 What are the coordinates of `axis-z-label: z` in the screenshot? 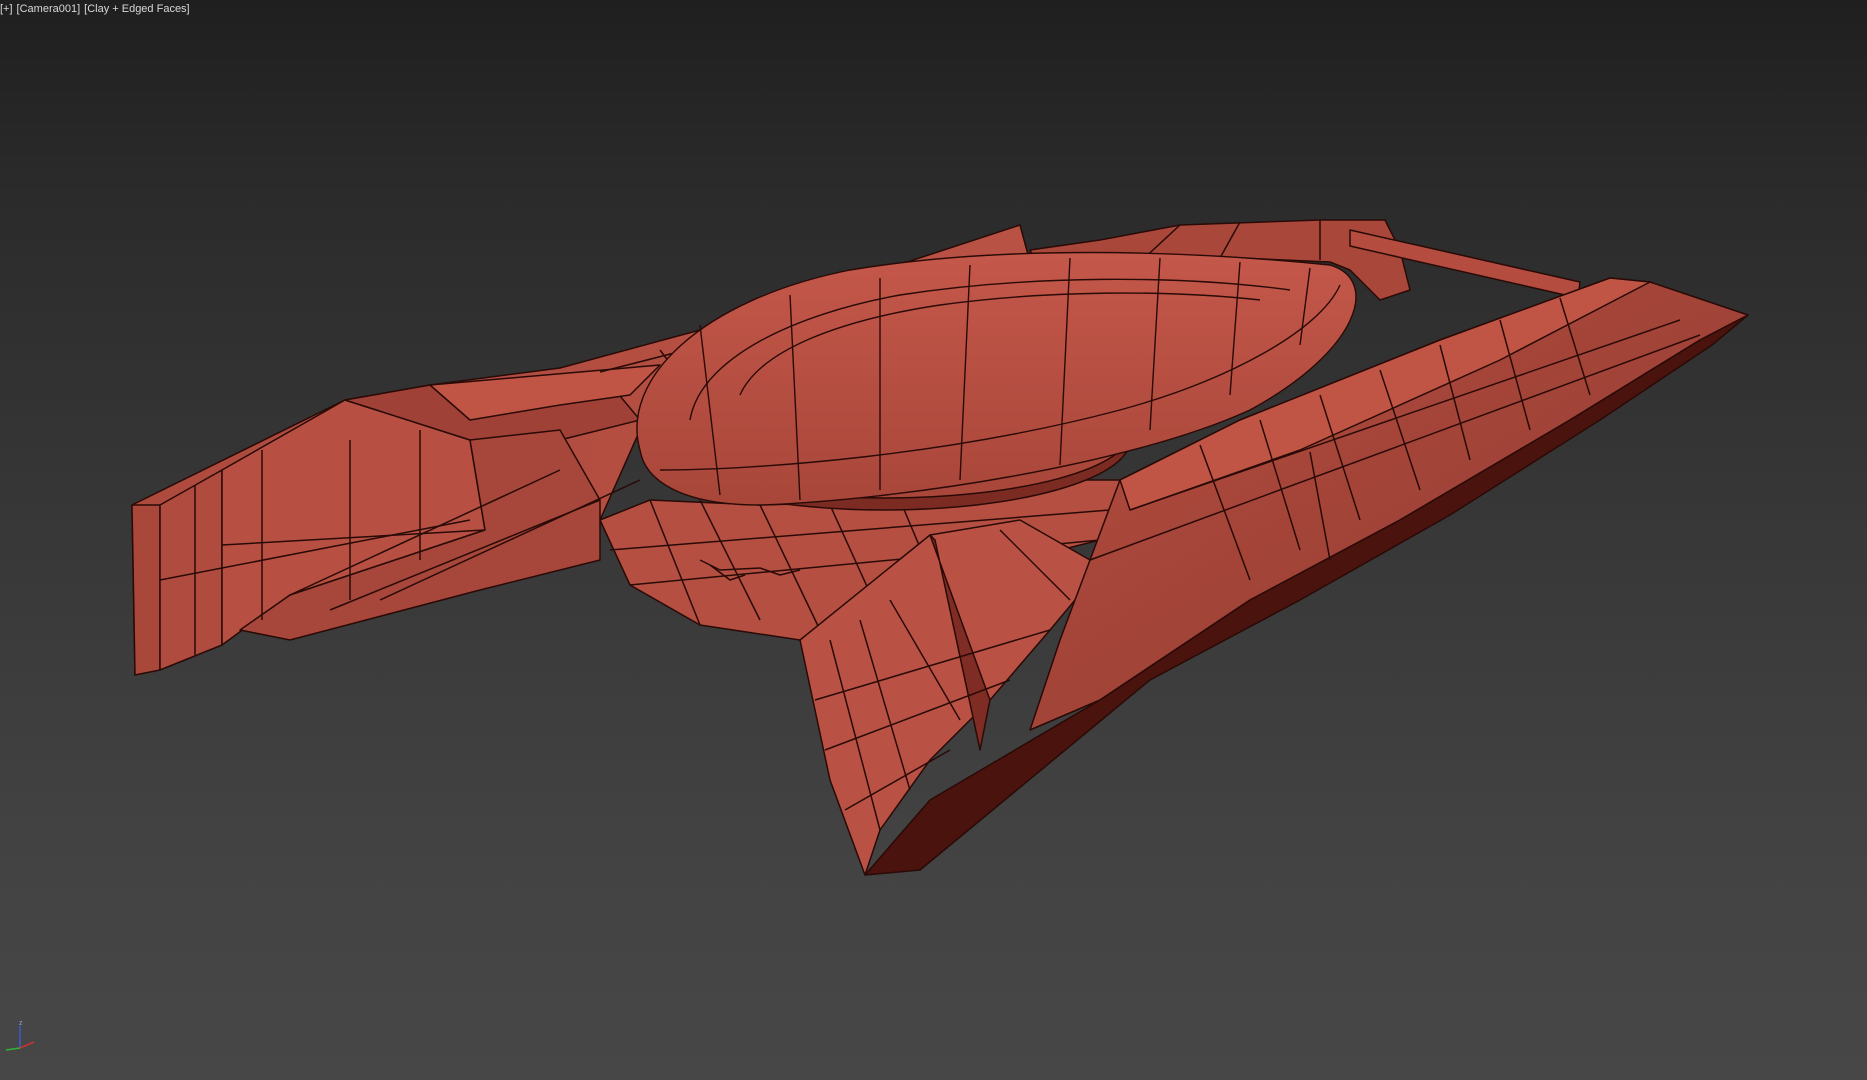 It's located at (21, 1023).